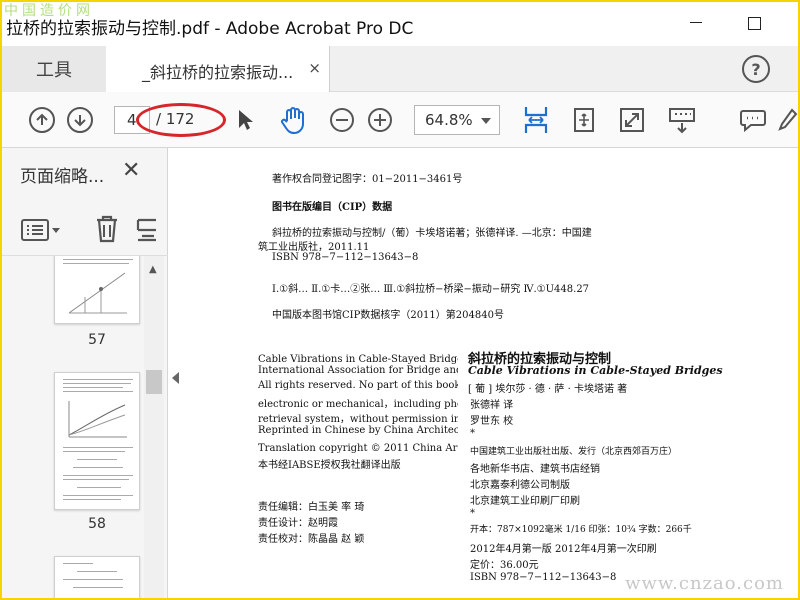 The image size is (800, 600). I want to click on tab-tools: 工具, so click(54, 69).